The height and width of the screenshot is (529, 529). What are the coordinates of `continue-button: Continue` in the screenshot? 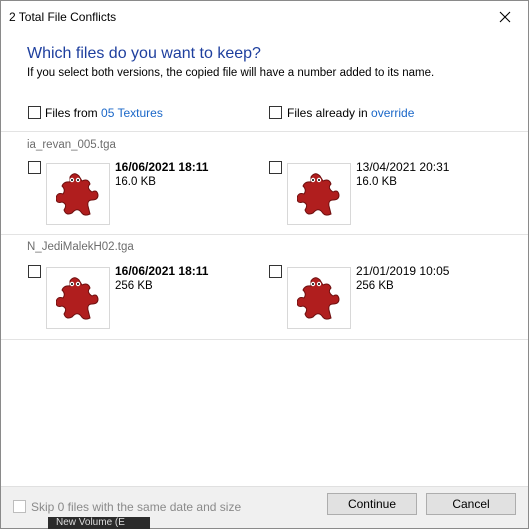 It's located at (372, 504).